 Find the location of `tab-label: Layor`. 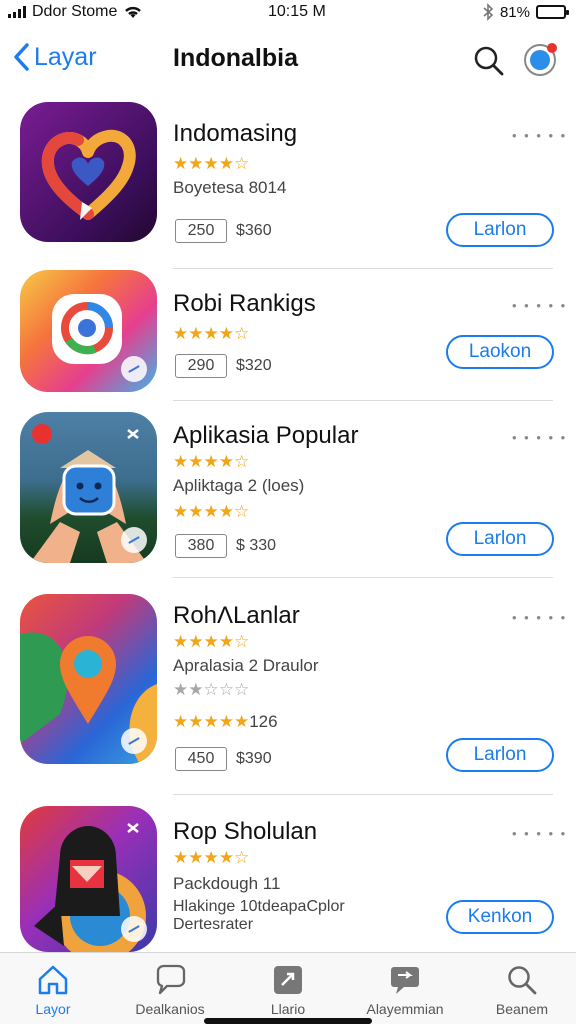

tab-label: Layor is located at coordinates (53, 1009).